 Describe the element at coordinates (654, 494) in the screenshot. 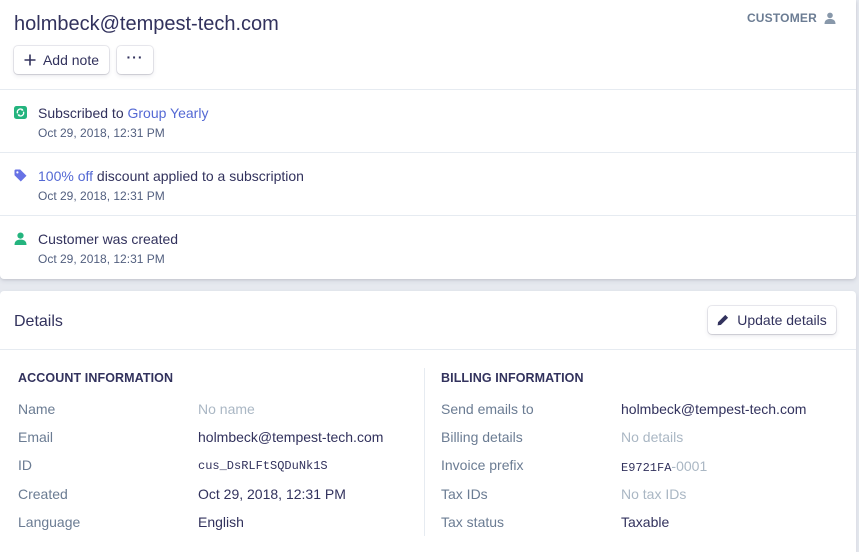

I see `tax-ids-value: No tax IDs` at that location.